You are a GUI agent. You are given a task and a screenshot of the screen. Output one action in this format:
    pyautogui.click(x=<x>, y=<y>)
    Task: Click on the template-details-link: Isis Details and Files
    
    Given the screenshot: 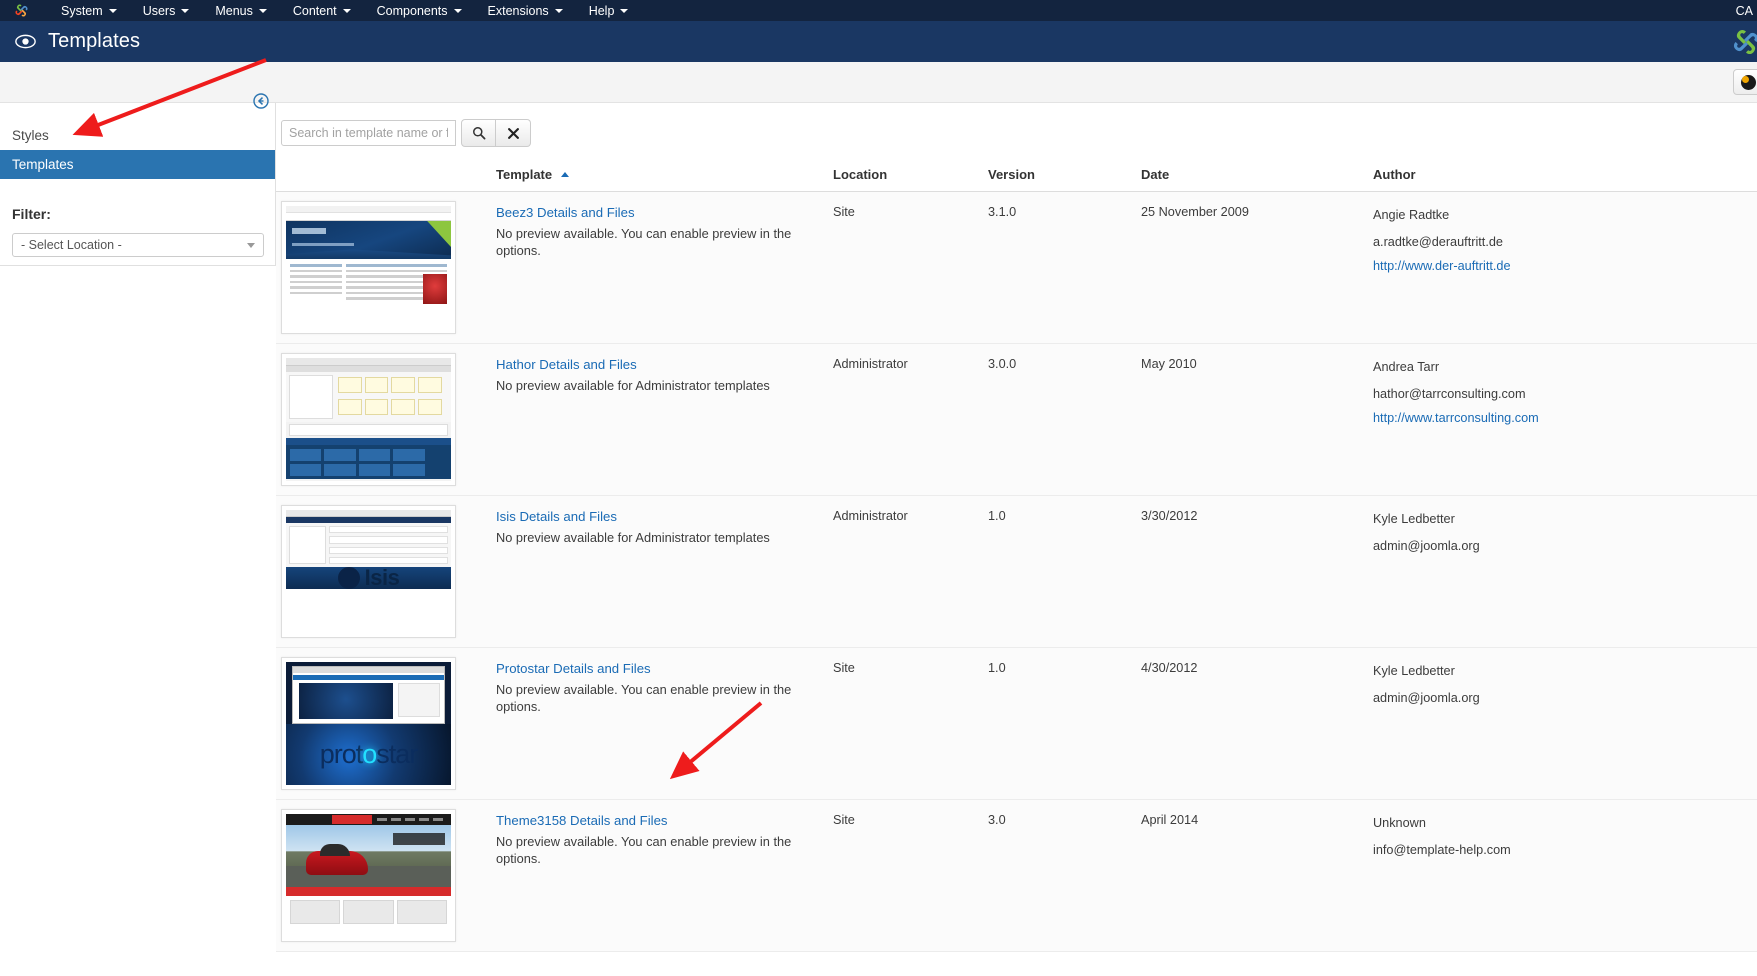 What is the action you would take?
    pyautogui.click(x=556, y=516)
    